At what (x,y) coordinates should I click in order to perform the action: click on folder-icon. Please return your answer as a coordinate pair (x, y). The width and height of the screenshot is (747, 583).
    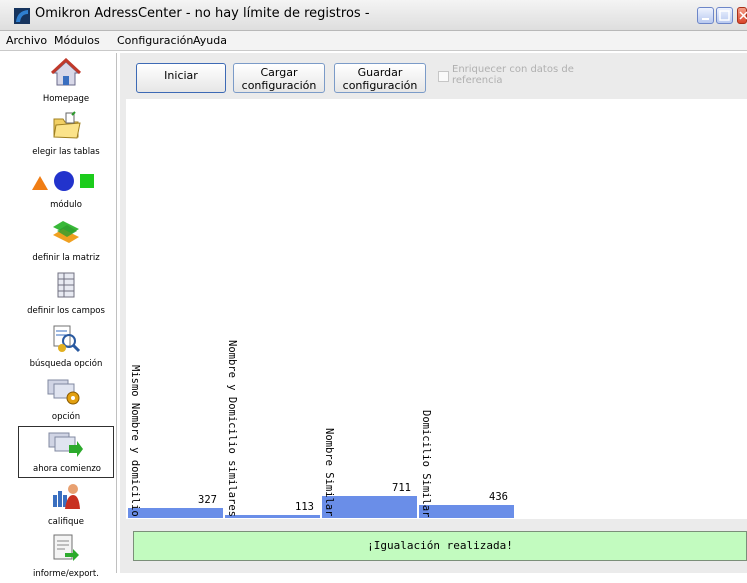
    Looking at the image, I should click on (67, 125).